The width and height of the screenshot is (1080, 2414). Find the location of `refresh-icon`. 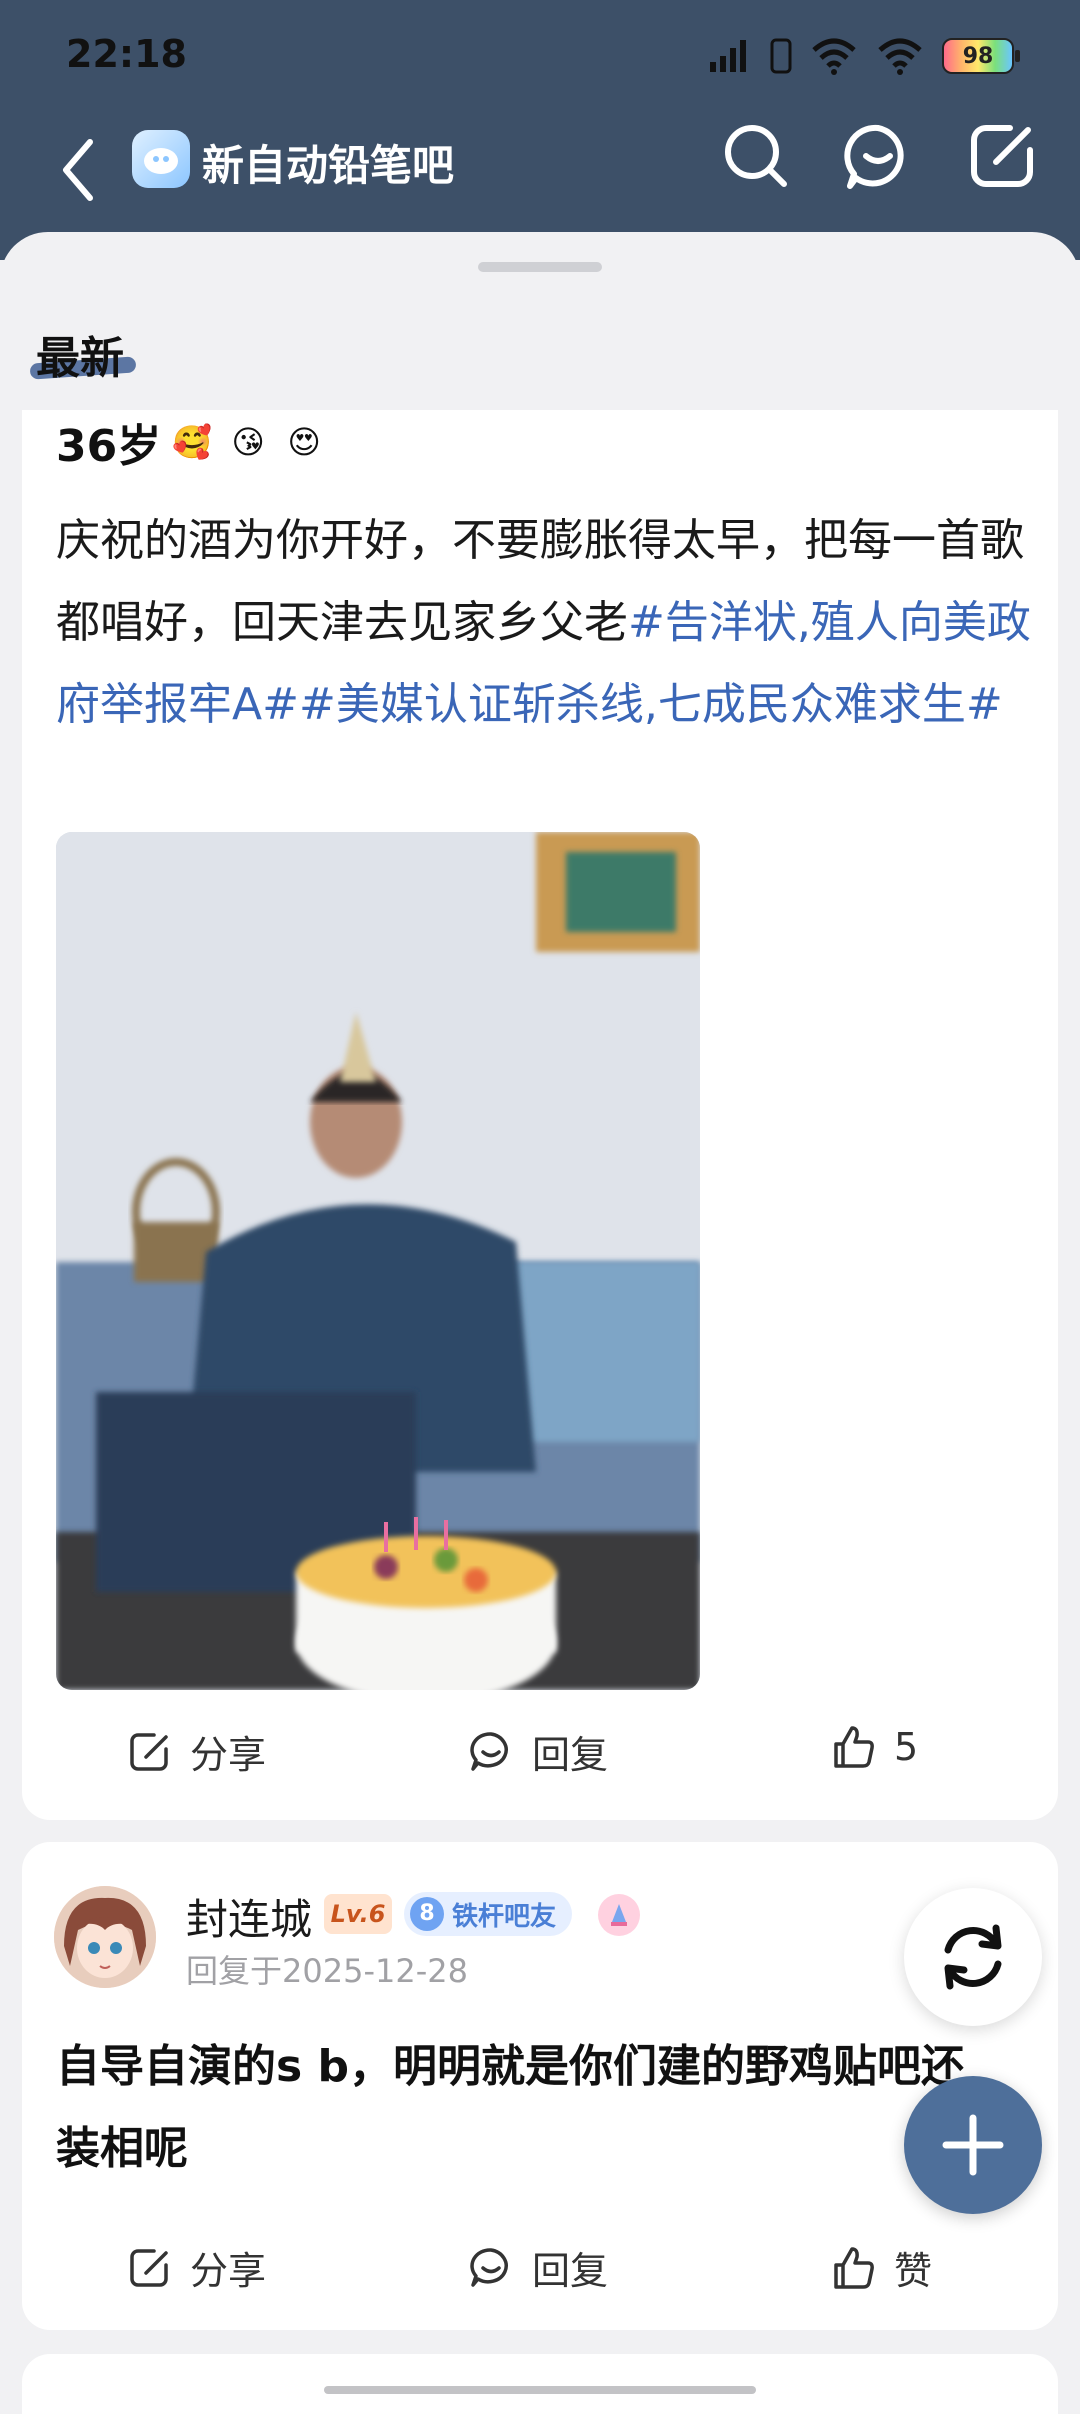

refresh-icon is located at coordinates (973, 1957).